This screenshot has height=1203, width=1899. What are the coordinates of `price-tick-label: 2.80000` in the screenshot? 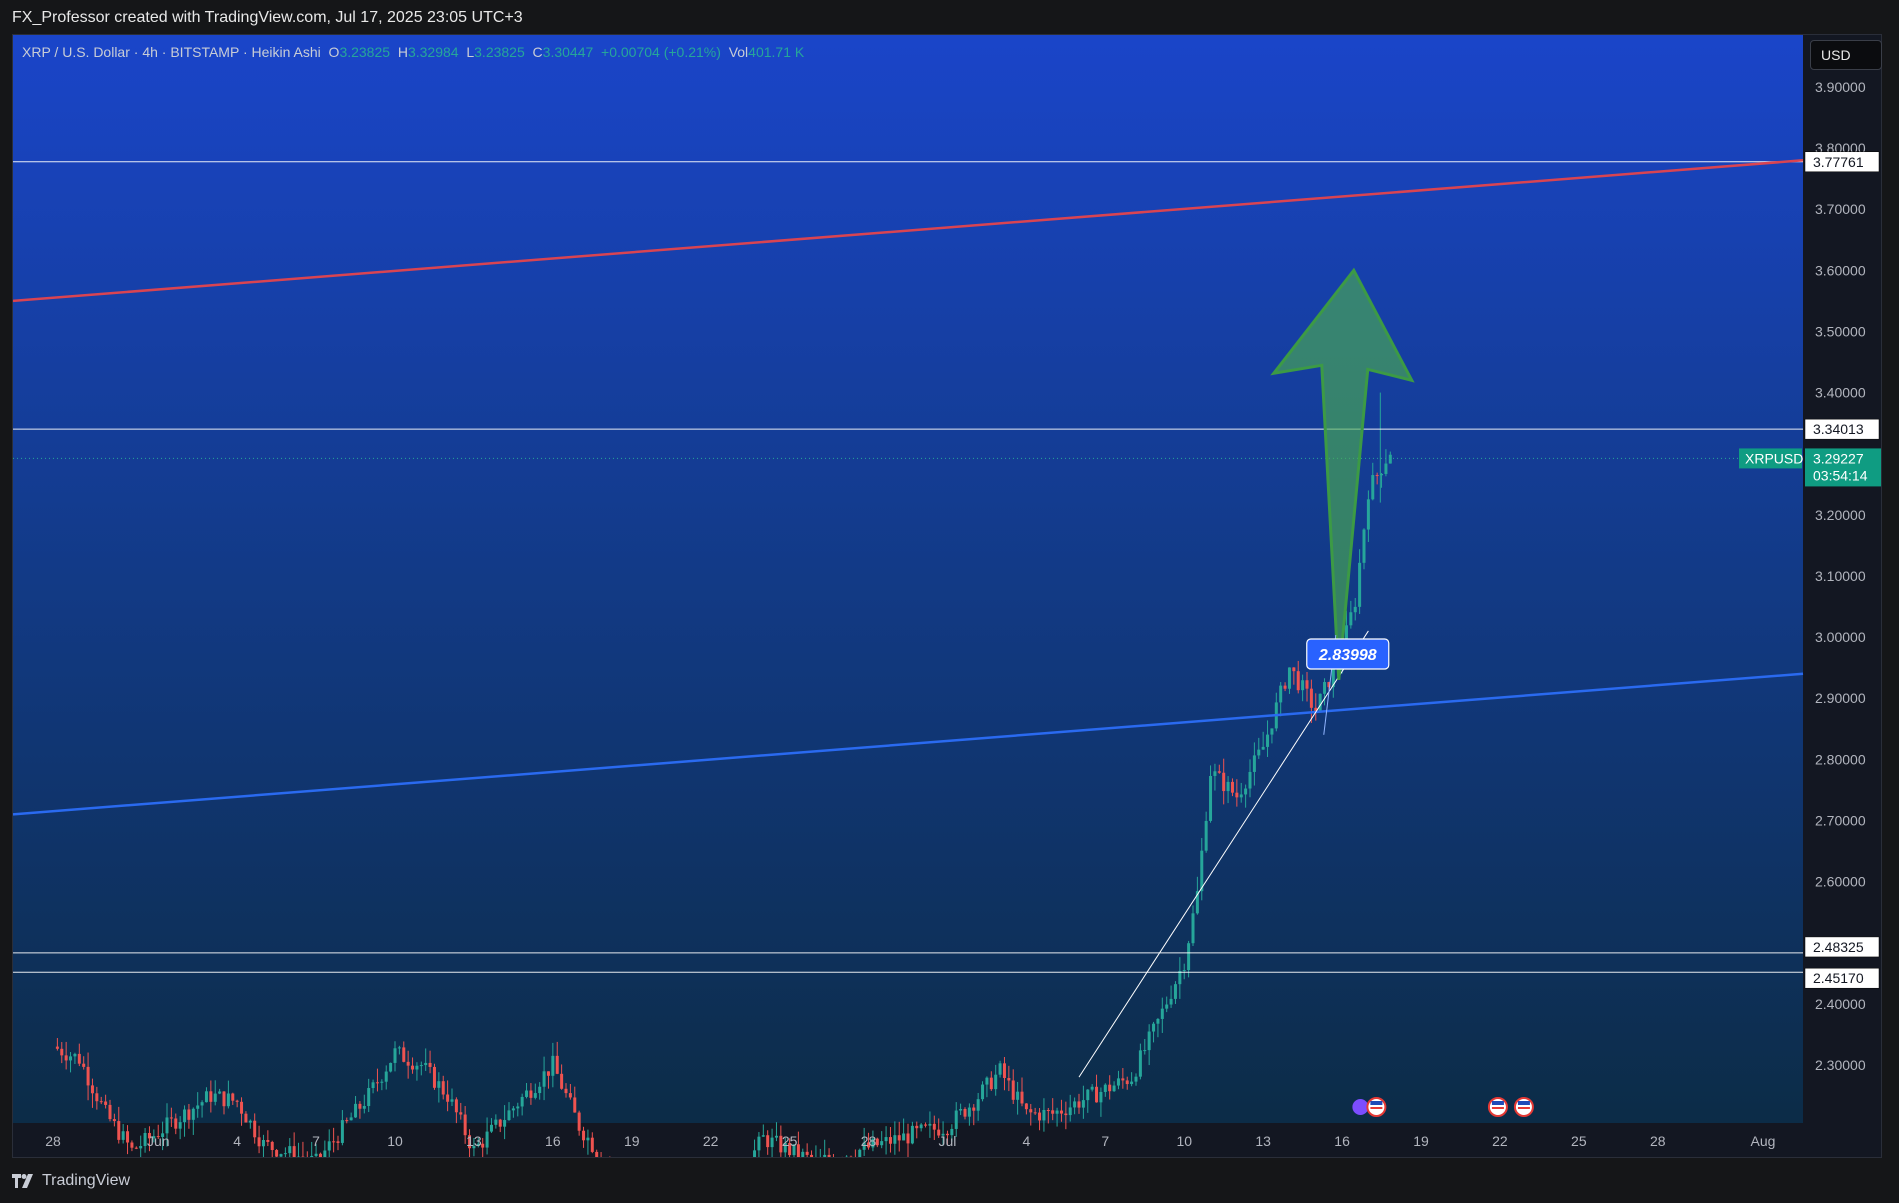 It's located at (1840, 759).